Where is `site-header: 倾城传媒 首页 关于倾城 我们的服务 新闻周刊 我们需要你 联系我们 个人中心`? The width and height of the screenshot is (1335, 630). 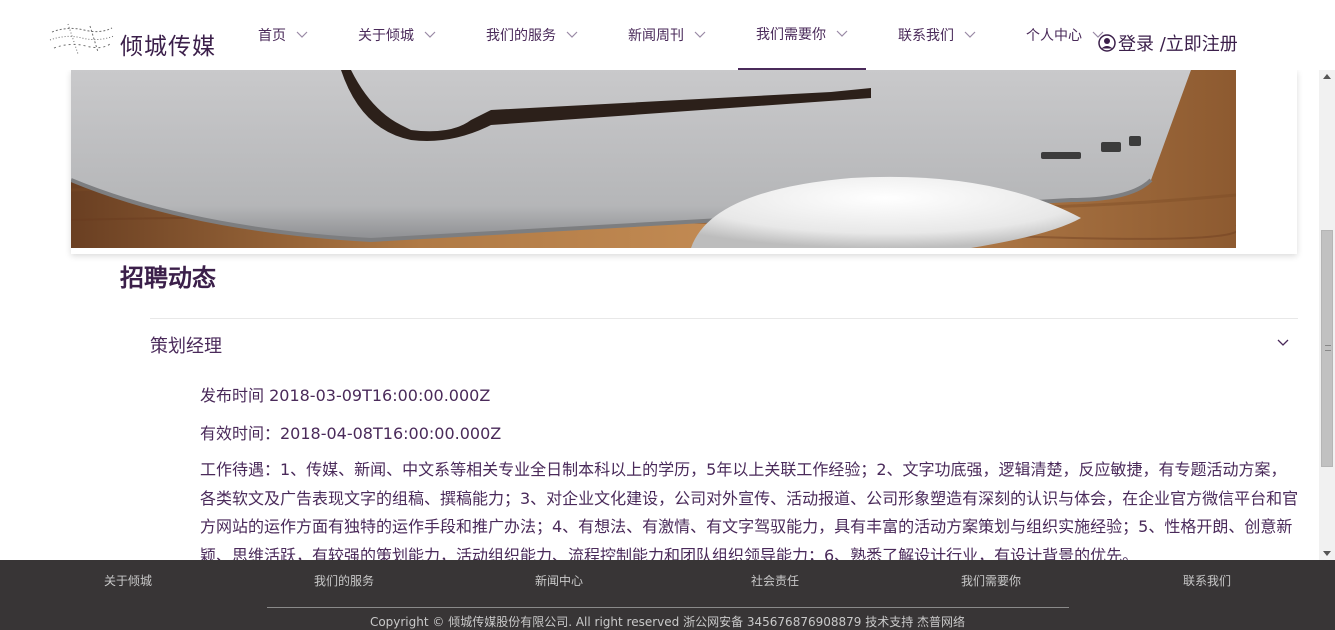
site-header: 倾城传媒 首页 关于倾城 我们的服务 新闻周刊 我们需要你 联系我们 个人中心 is located at coordinates (667, 35).